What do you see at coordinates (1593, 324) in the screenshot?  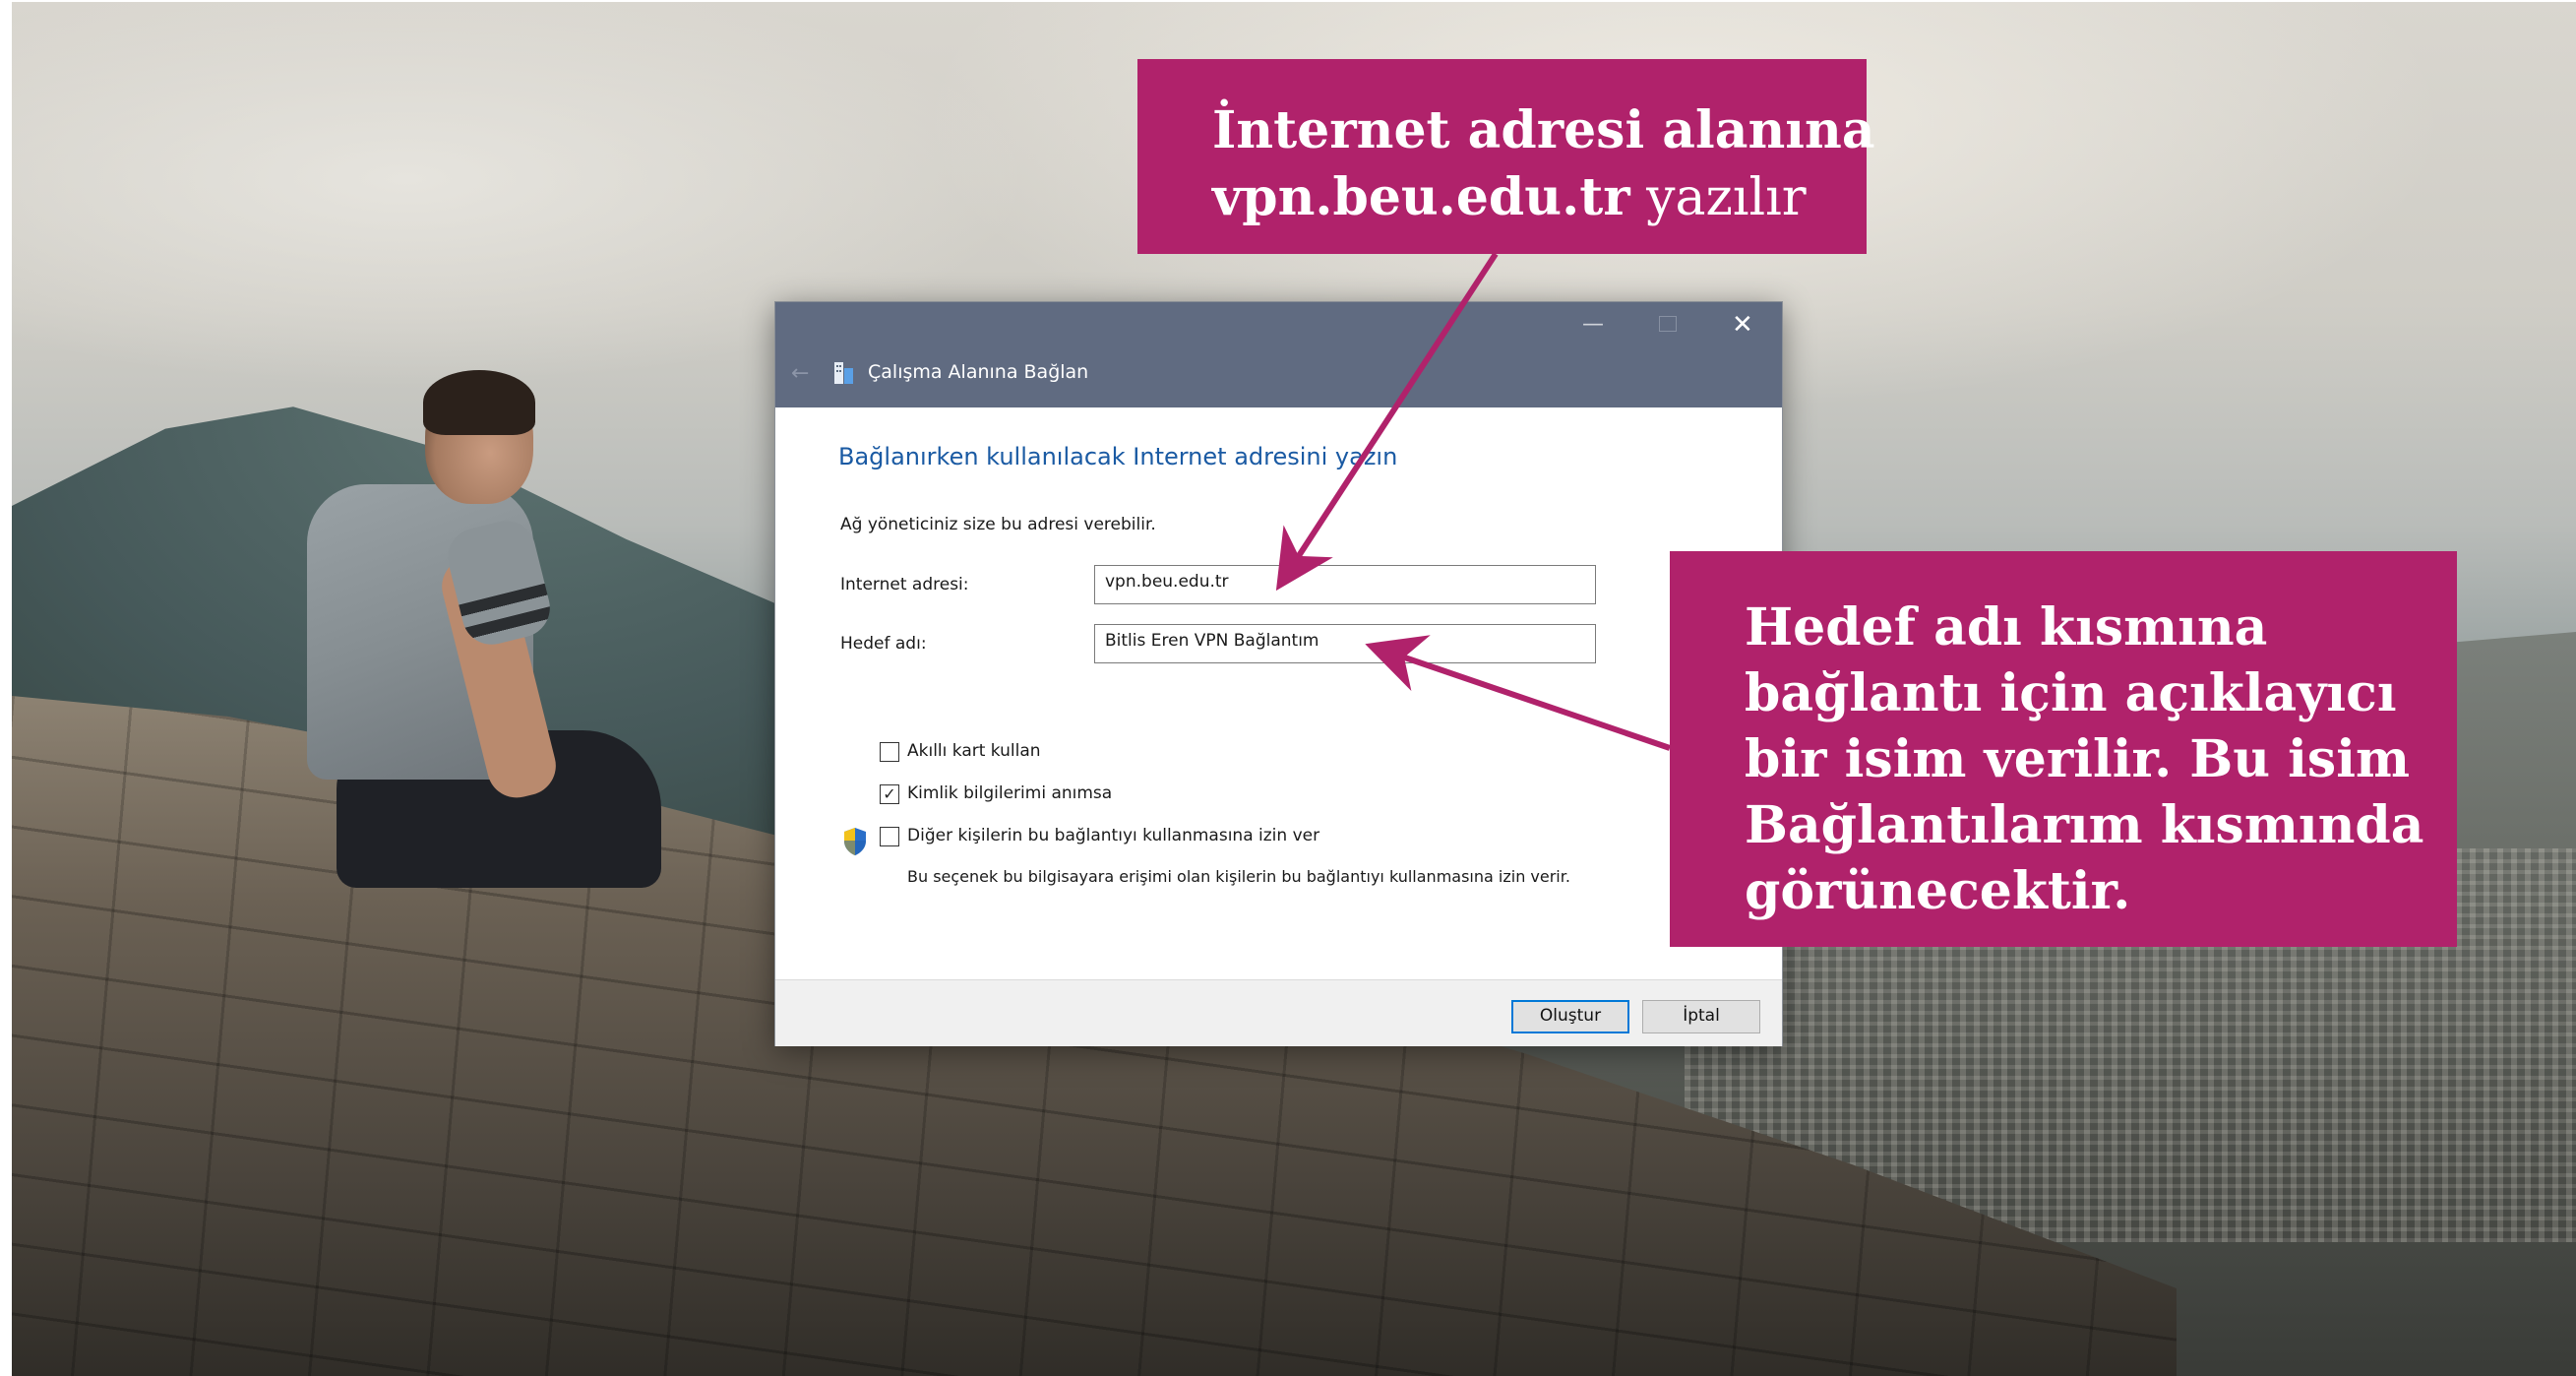 I see `minimize-icon: —` at bounding box center [1593, 324].